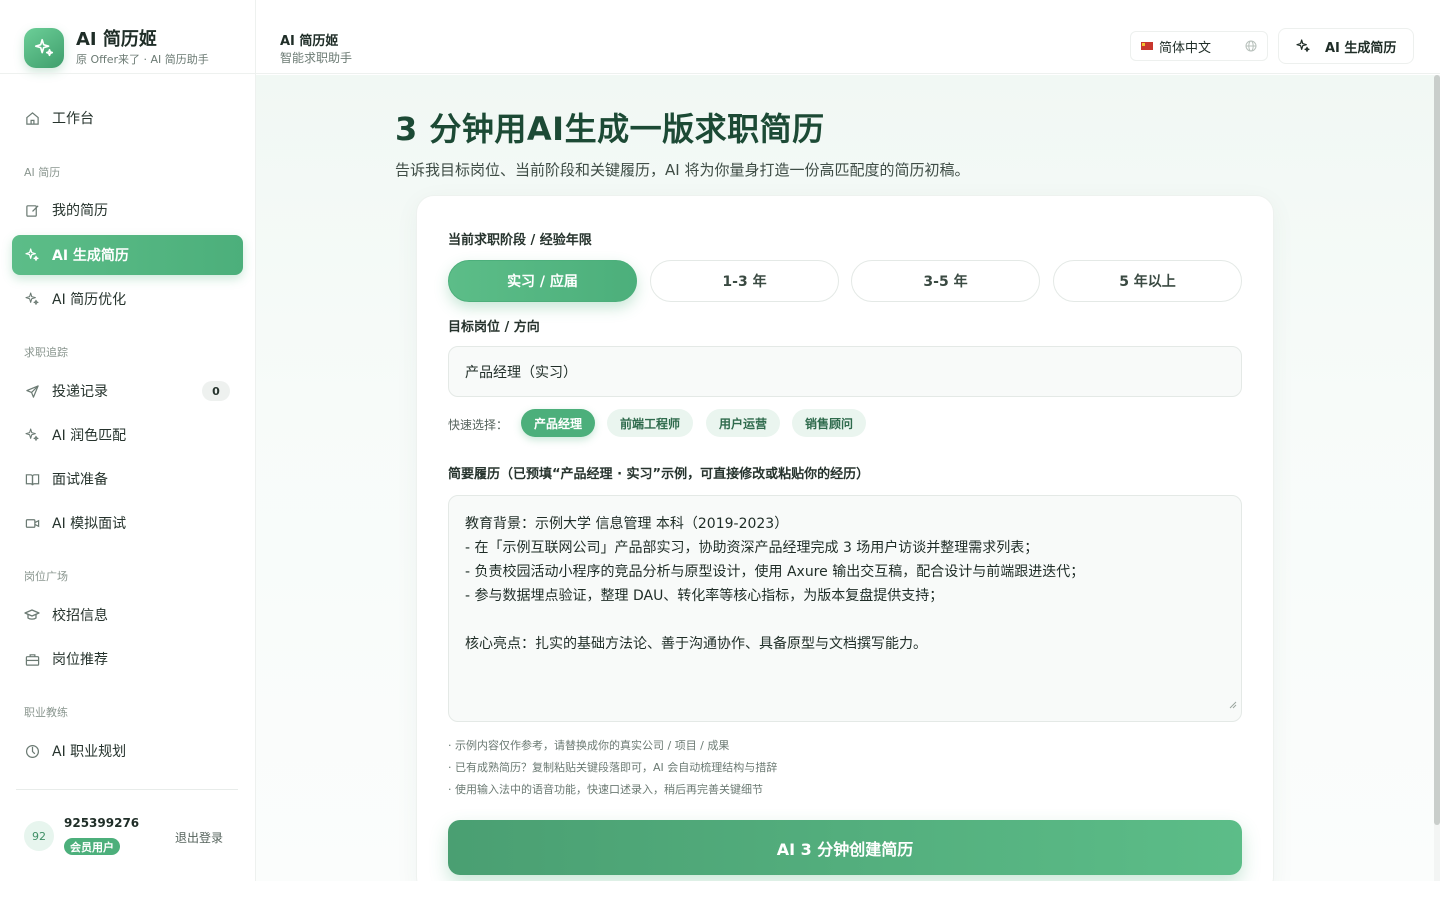 The image size is (1440, 900). Describe the element at coordinates (1147, 46) in the screenshot. I see `china-flag-icon` at that location.